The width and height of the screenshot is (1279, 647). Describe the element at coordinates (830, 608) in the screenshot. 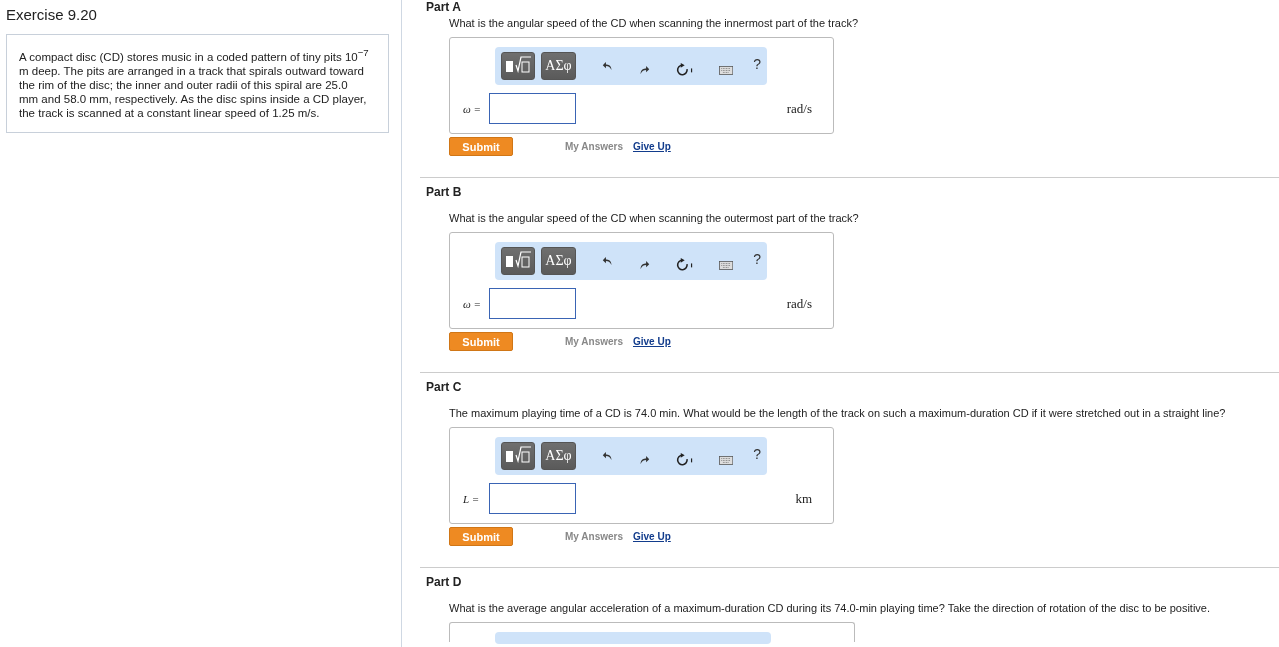

I see `question-text: What is the average angular acceleration of a maximum-duration CD during its 74.0-min playing time? Take the direction of rotation of the disc to be positive.` at that location.